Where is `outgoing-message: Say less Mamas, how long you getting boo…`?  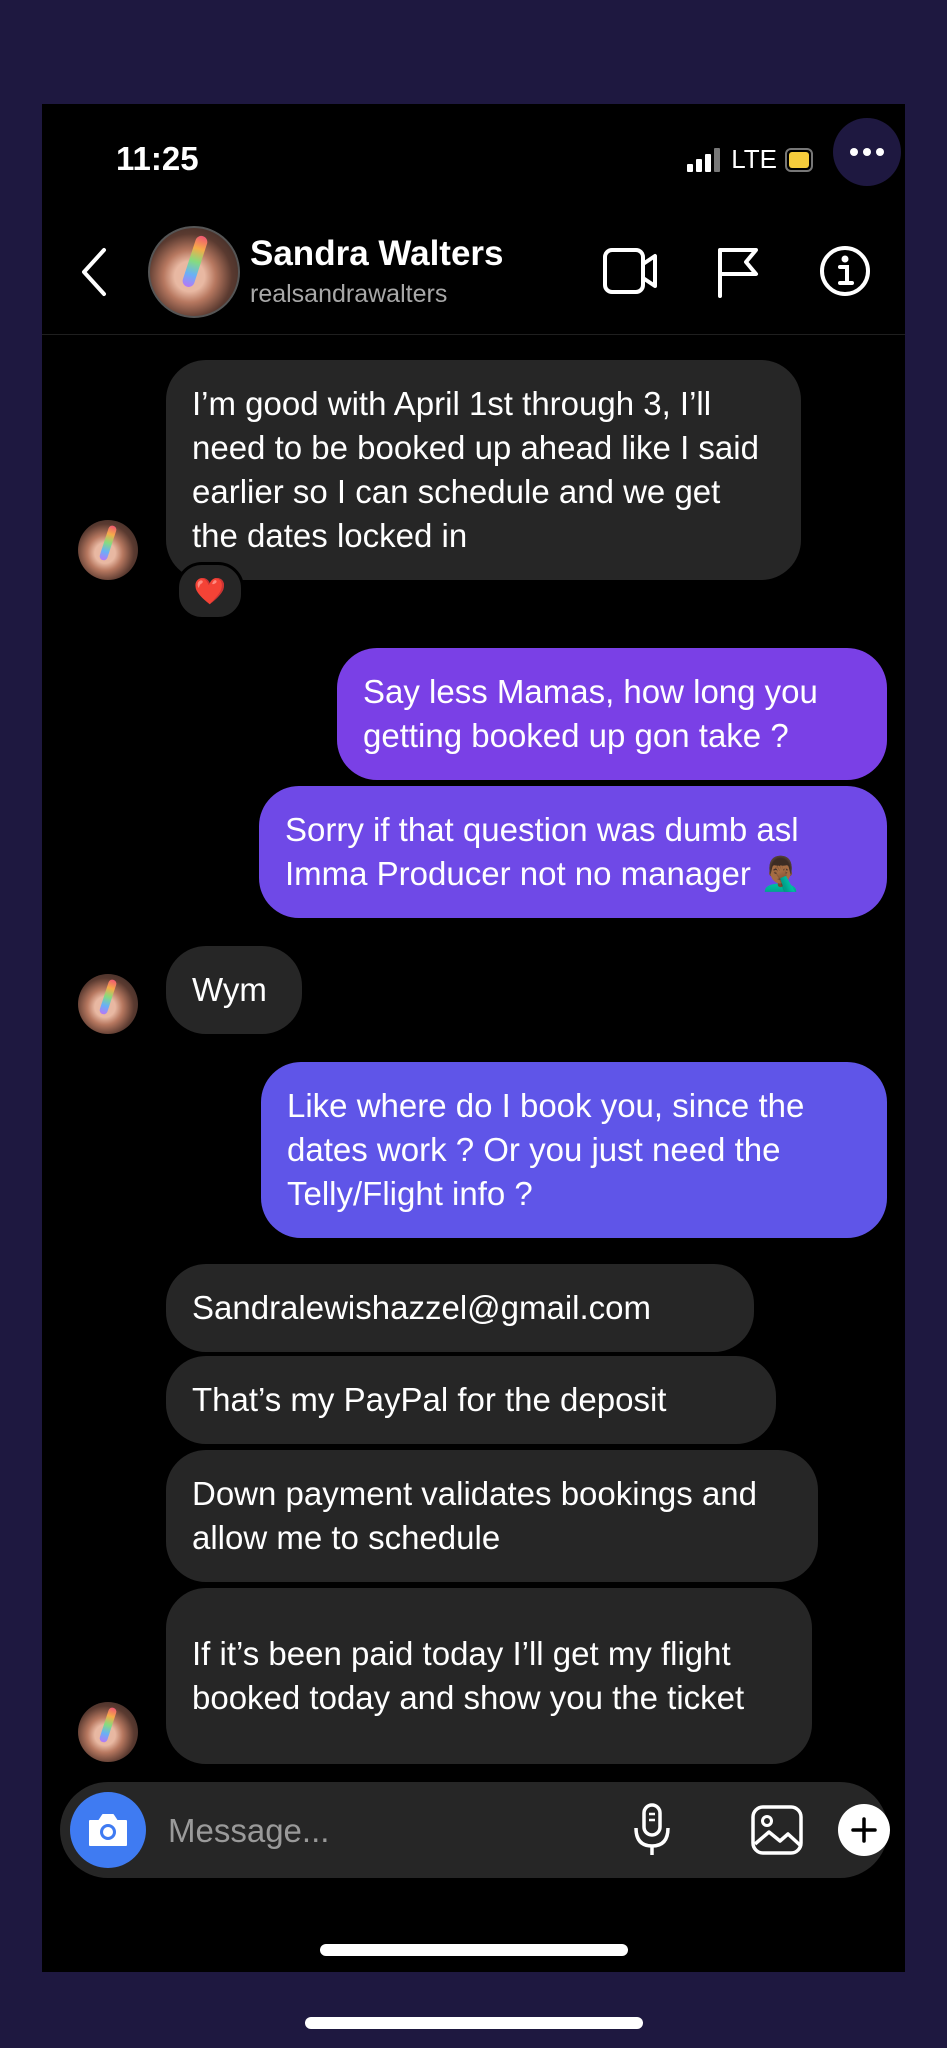
outgoing-message: Say less Mamas, how long you getting boo… is located at coordinates (612, 714).